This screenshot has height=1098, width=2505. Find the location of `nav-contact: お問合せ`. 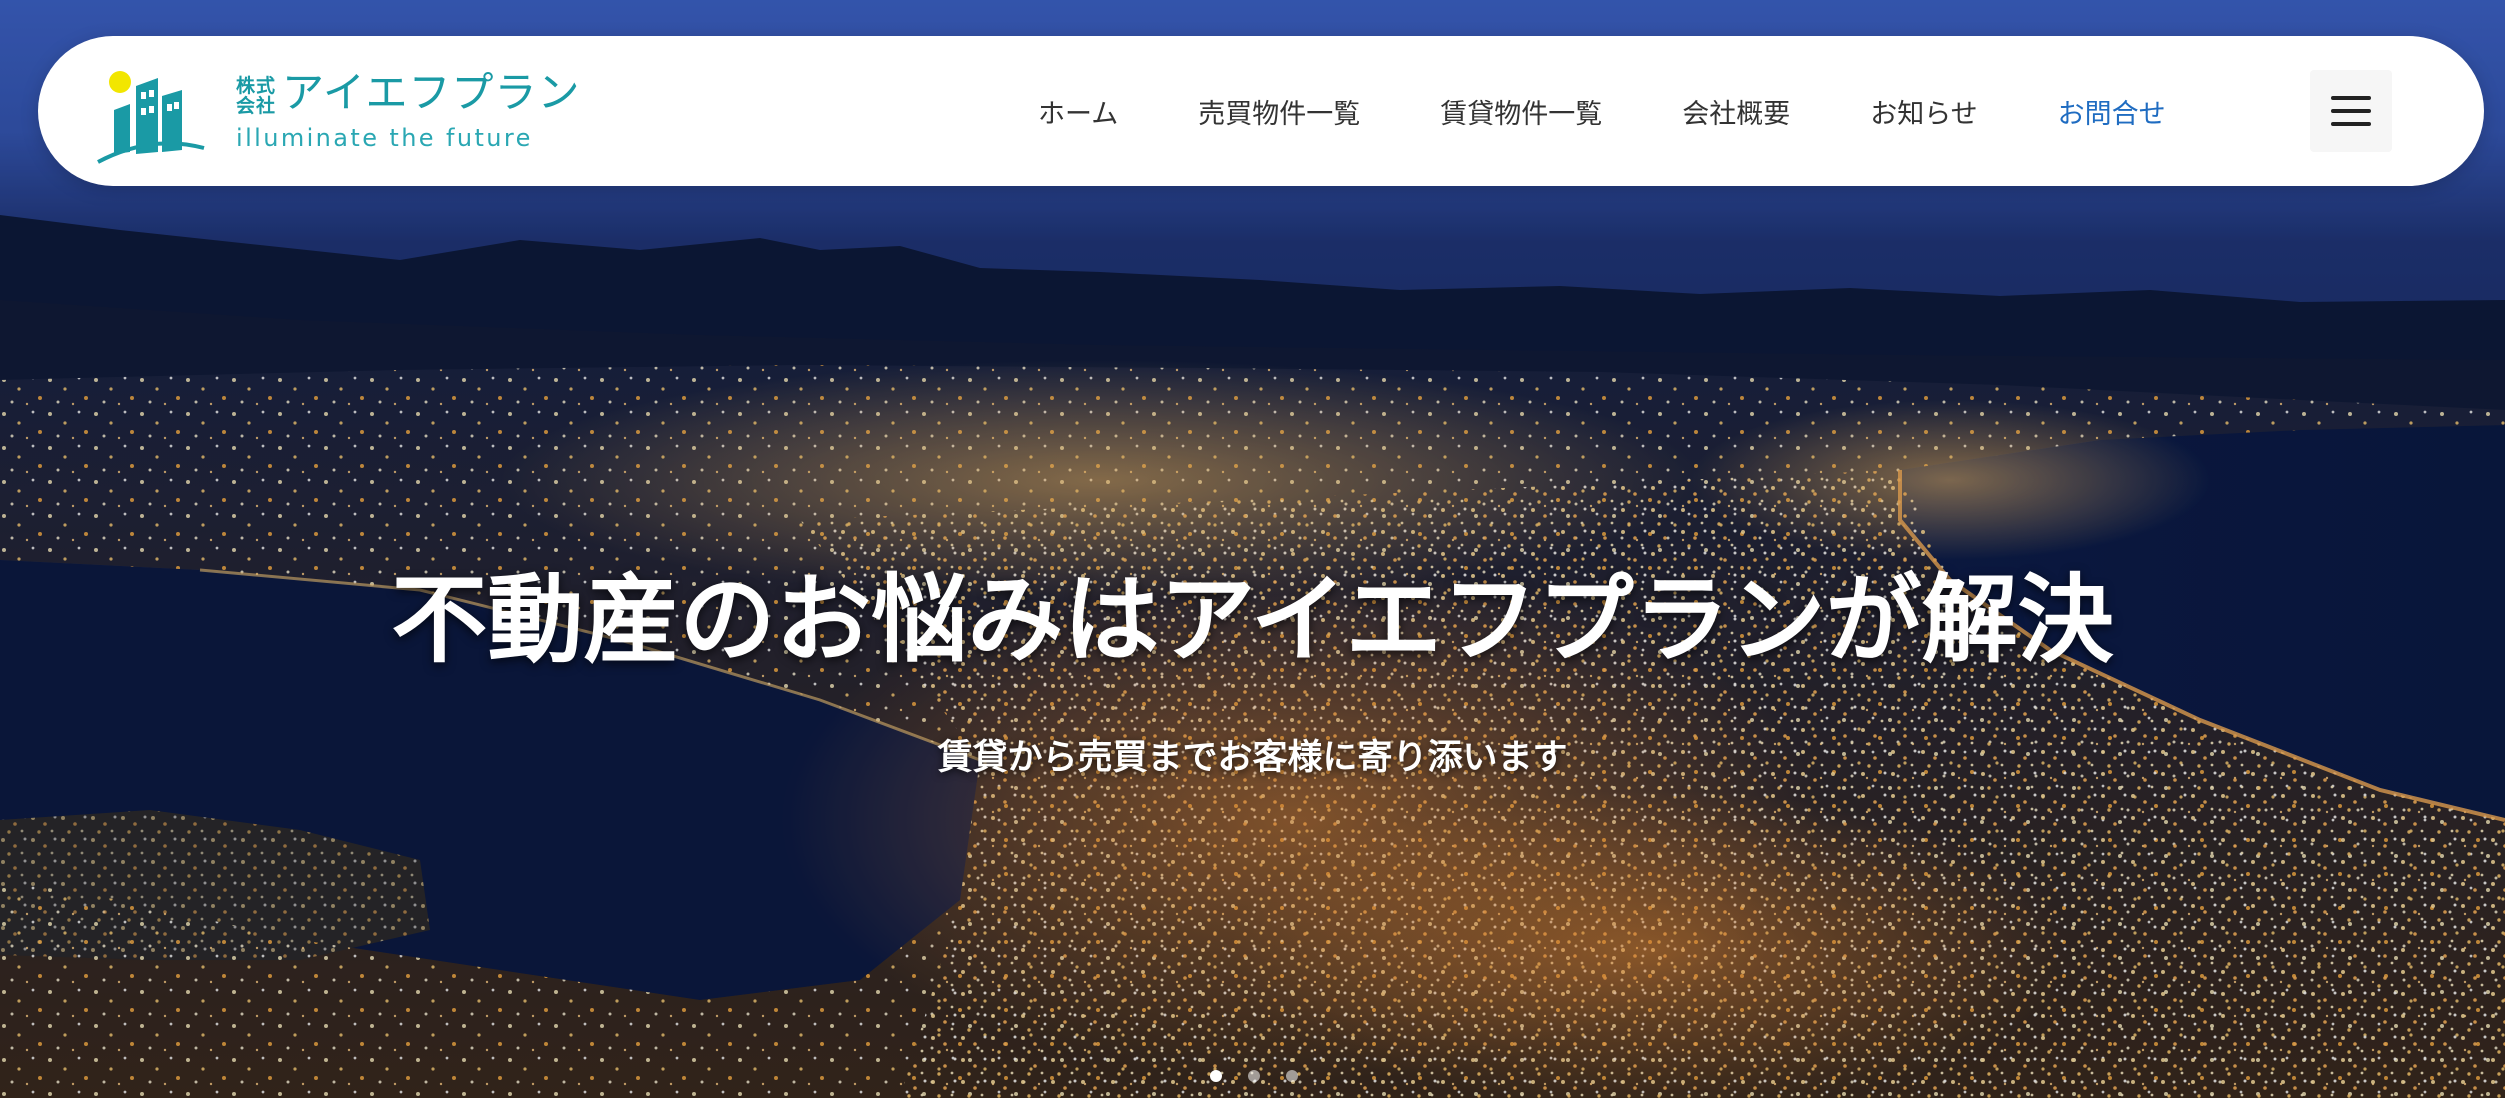

nav-contact: お問合せ is located at coordinates (2112, 111).